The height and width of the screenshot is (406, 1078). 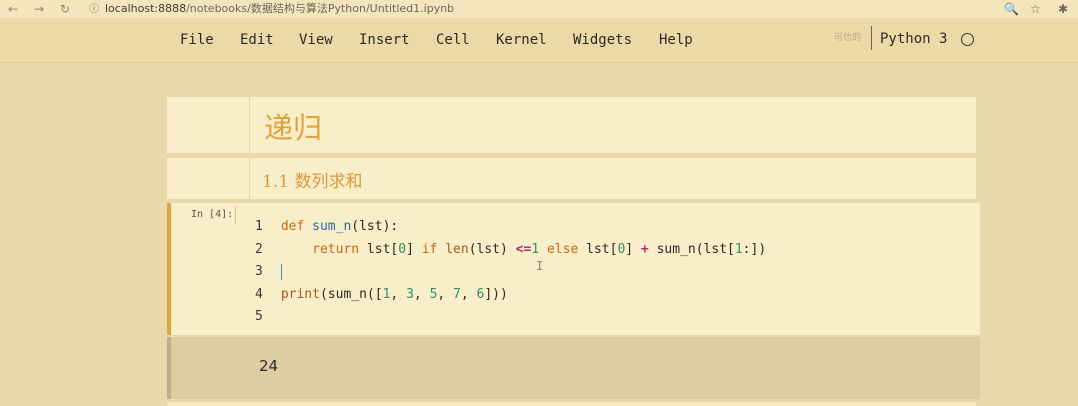 What do you see at coordinates (384, 40) in the screenshot?
I see `menu-insert: Insert` at bounding box center [384, 40].